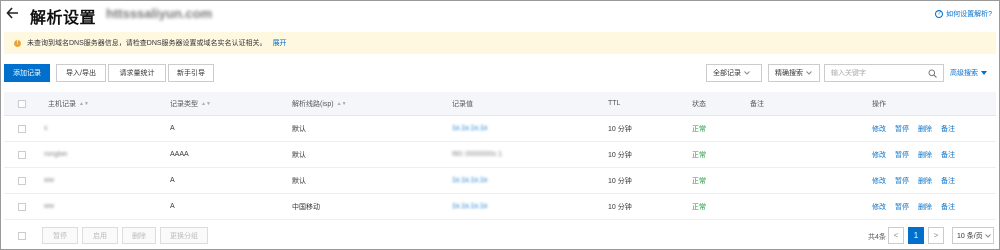 The image size is (1000, 250). I want to click on search-mode-select: 精确搜索, so click(794, 73).